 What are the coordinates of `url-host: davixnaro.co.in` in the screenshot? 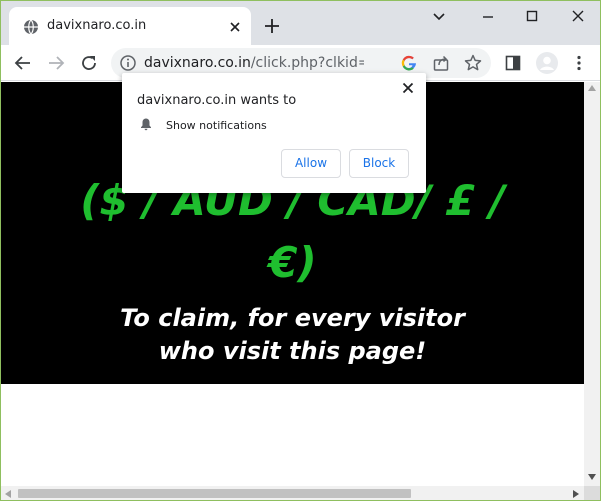 It's located at (197, 63).